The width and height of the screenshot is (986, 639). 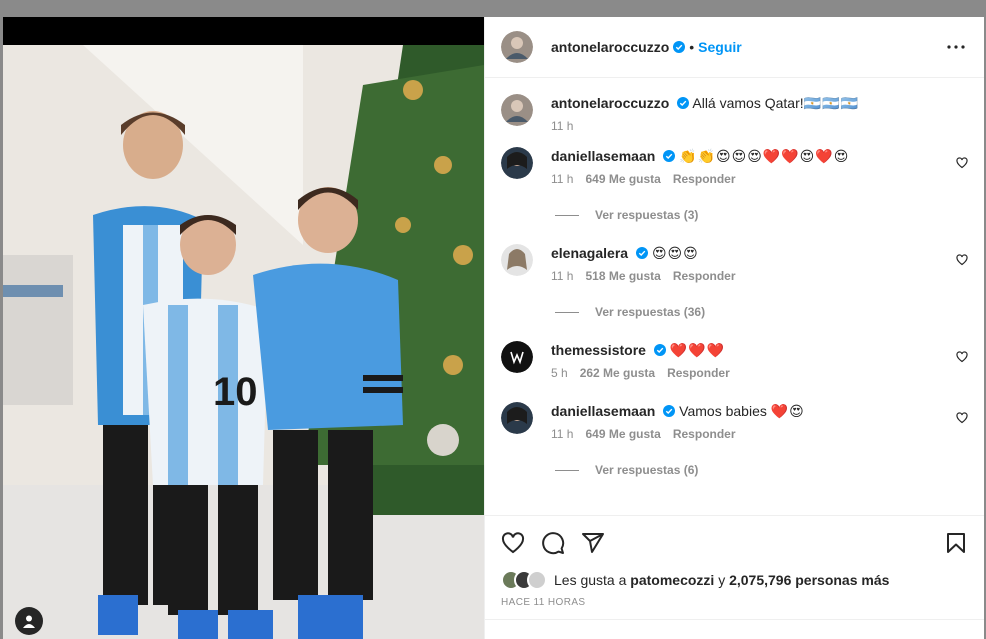 What do you see at coordinates (622, 276) in the screenshot?
I see `comment-likes: 518 Me gusta` at bounding box center [622, 276].